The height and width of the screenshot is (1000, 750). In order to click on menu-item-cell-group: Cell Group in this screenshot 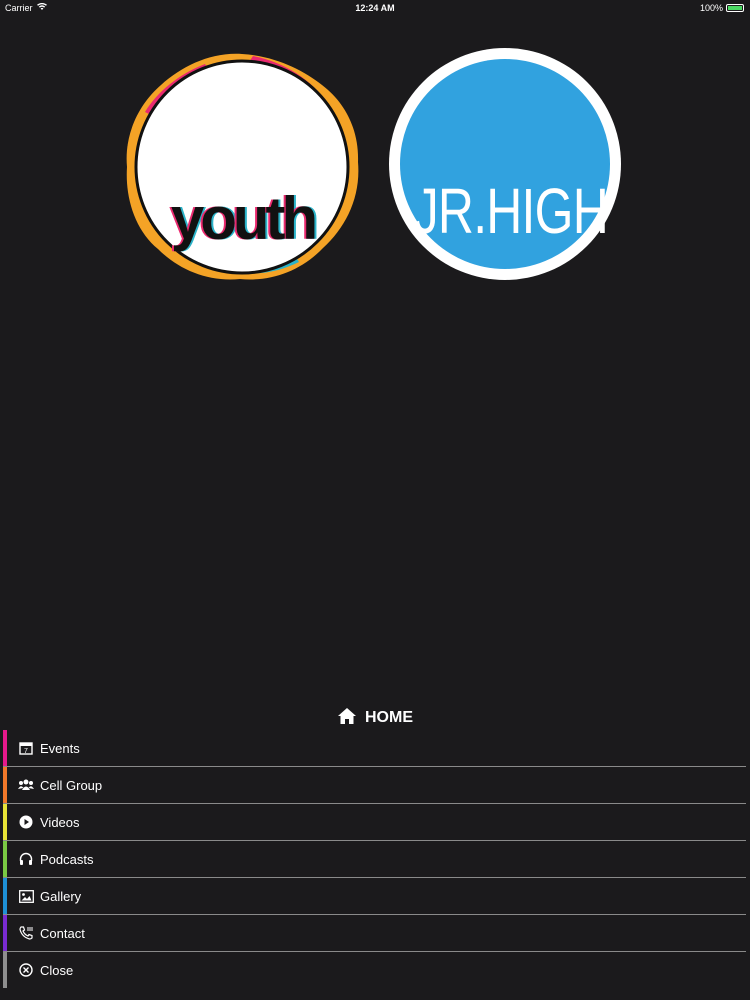, I will do `click(374, 785)`.